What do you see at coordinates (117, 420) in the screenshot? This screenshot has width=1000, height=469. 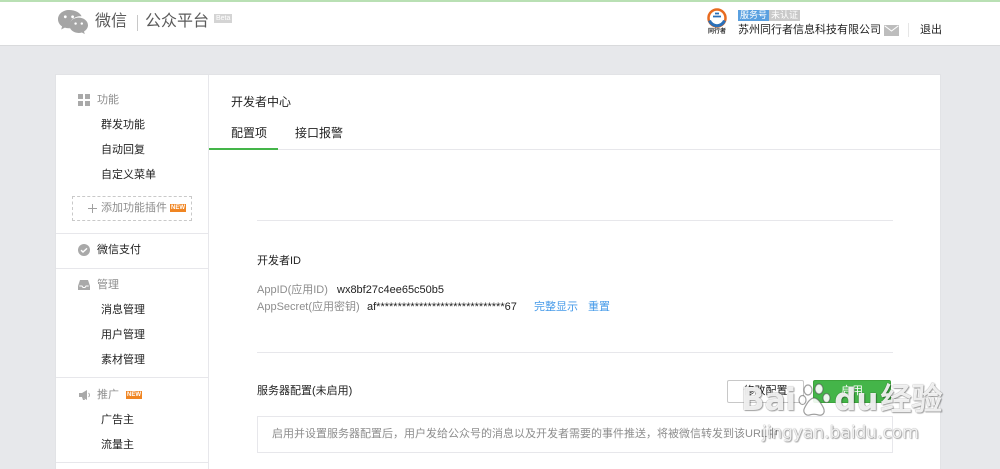 I see `sidebar-item-advertiser: 广告主` at bounding box center [117, 420].